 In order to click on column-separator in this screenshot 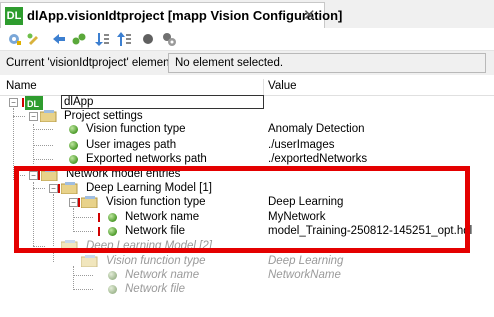, I will do `click(263, 87)`.